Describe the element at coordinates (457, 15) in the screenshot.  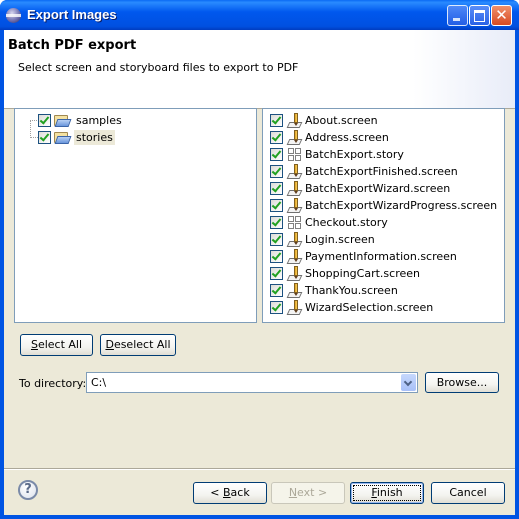
I see `minimize-button` at that location.